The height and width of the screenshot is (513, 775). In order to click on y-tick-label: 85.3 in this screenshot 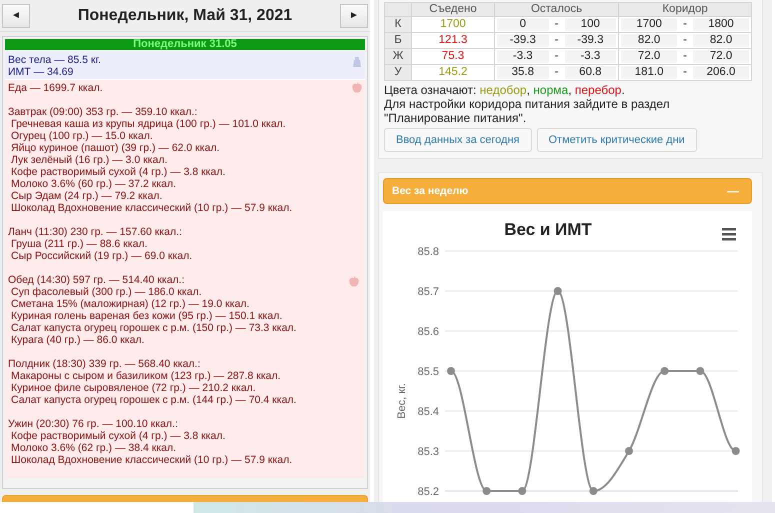, I will do `click(428, 452)`.